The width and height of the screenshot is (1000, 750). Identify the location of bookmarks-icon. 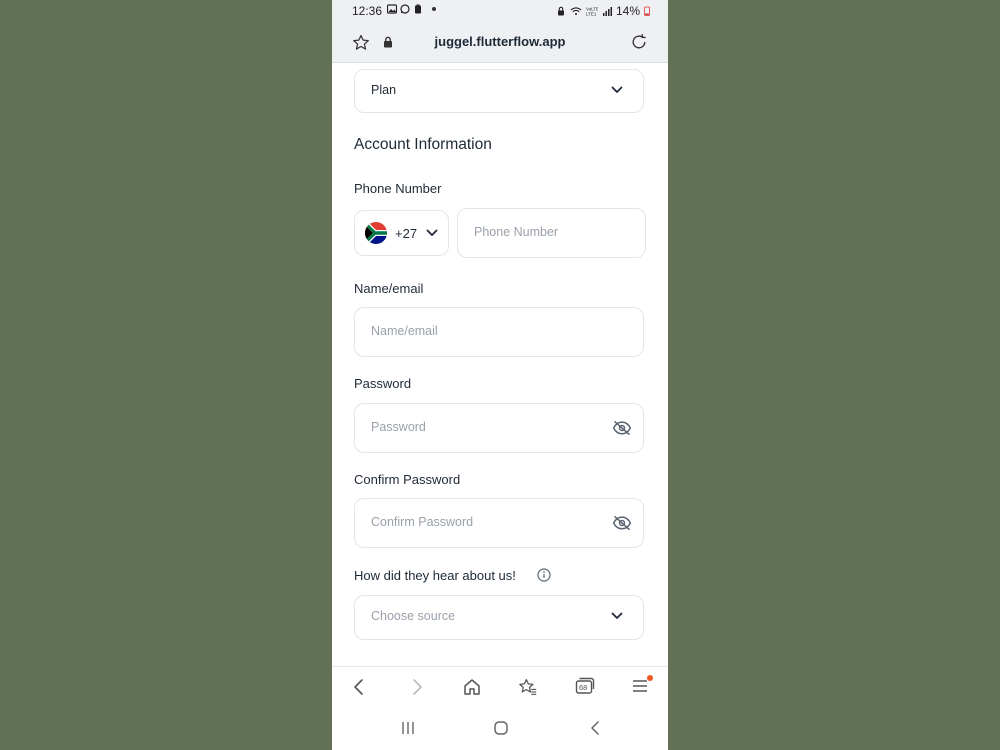
(528, 687).